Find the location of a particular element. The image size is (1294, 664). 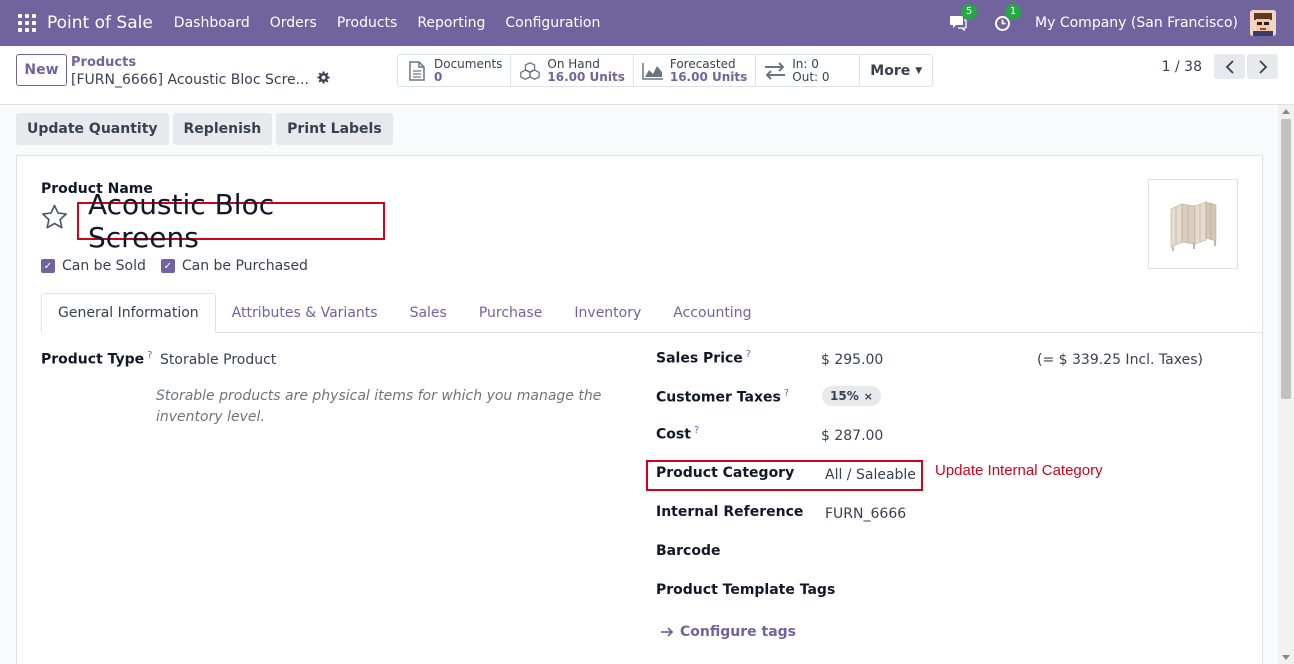

replenish-button: Replenish is located at coordinates (222, 129).